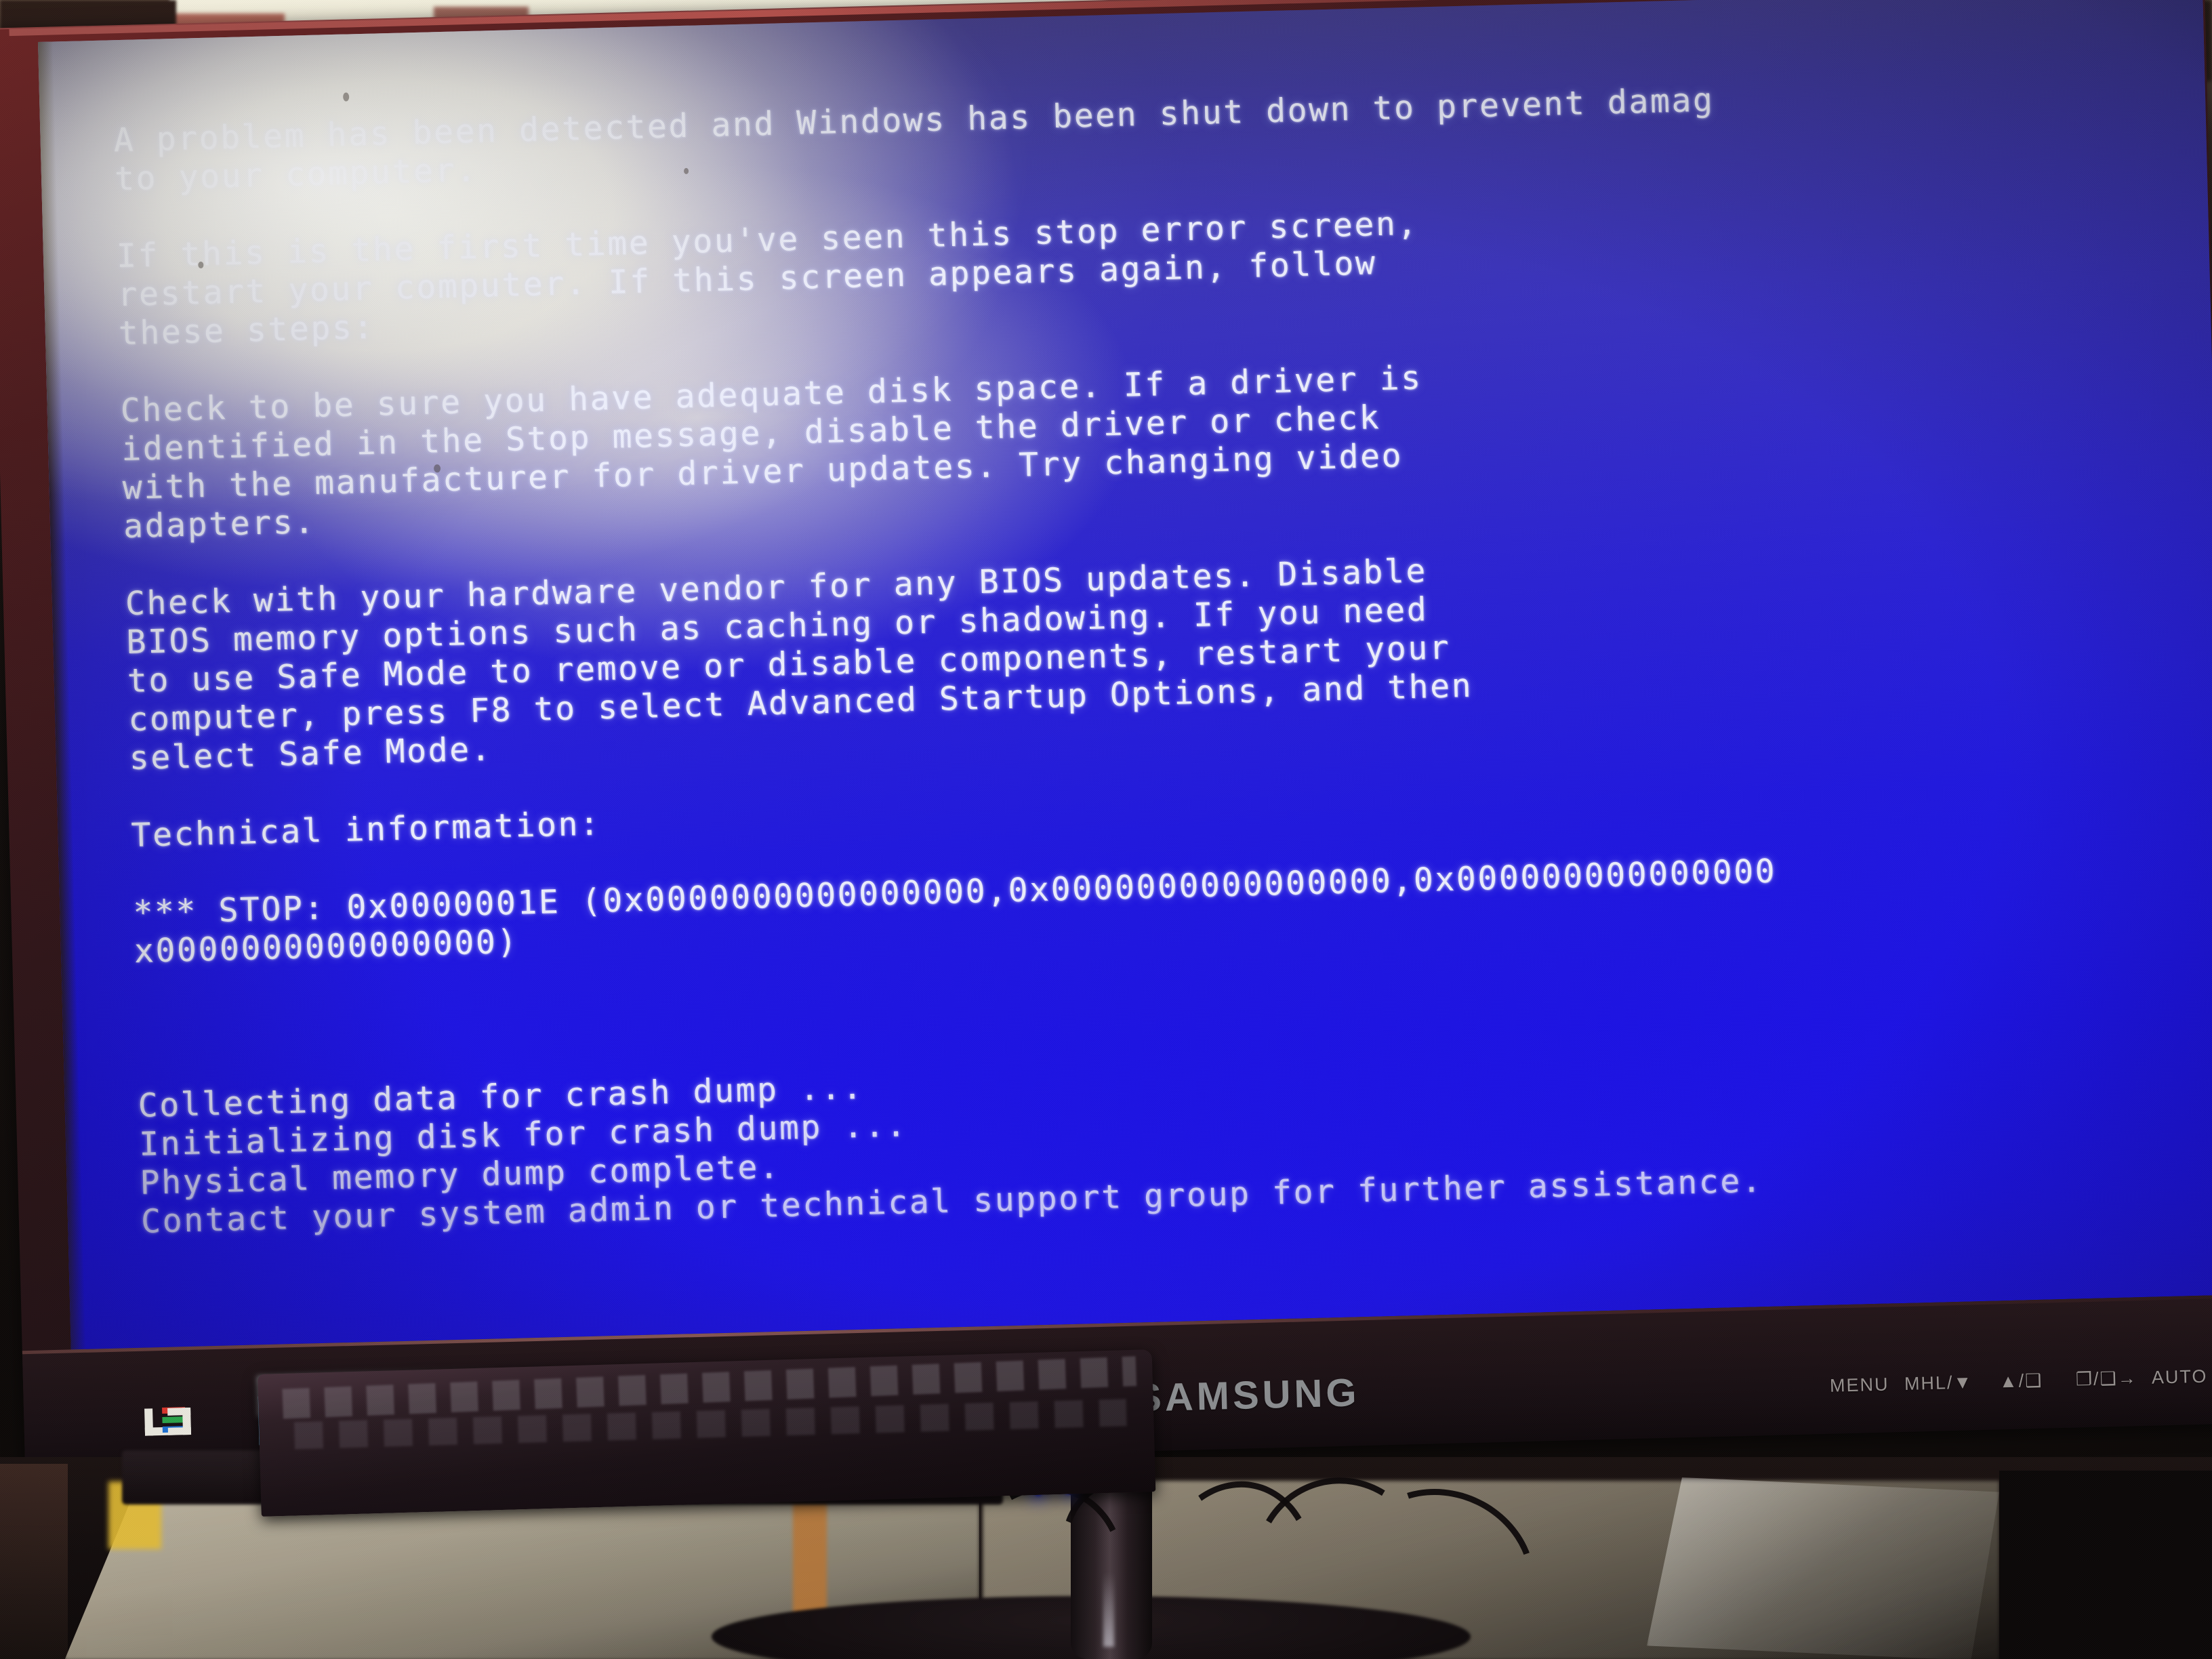 The image size is (2212, 1659). I want to click on osd-button-up-source: ▲/❑, so click(2021, 1381).